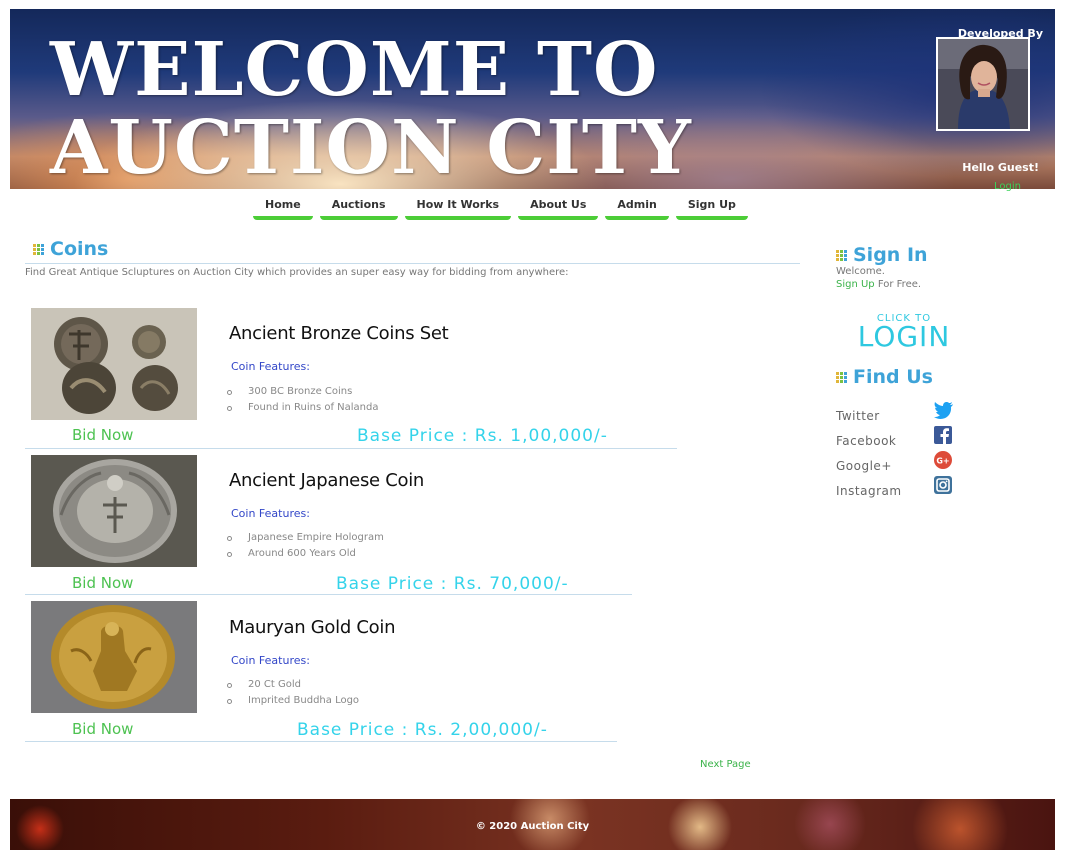  What do you see at coordinates (292, 701) in the screenshot?
I see `feature-item: Imprited Buddha Logo` at bounding box center [292, 701].